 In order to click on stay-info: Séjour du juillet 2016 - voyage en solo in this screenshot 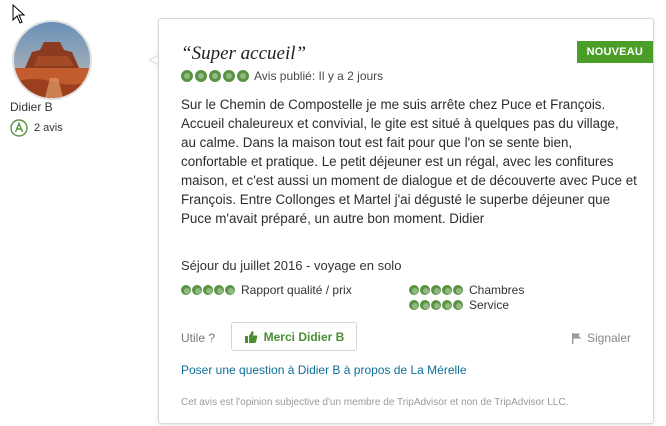, I will do `click(291, 265)`.